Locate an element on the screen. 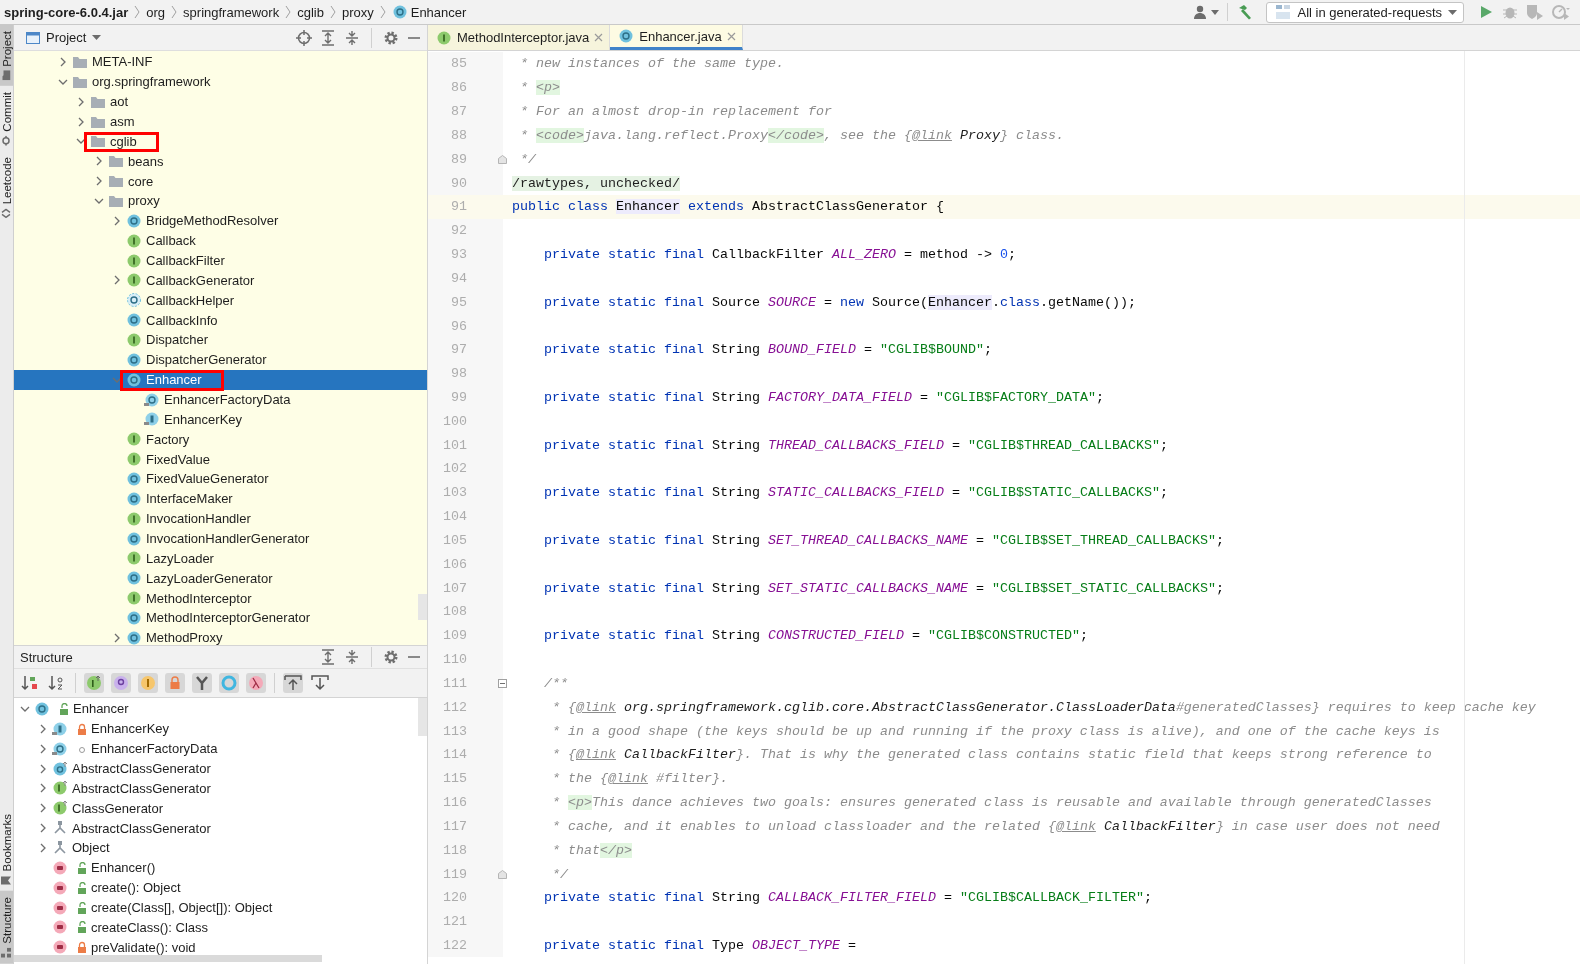 The width and height of the screenshot is (1580, 964). tree-item: cglib is located at coordinates (215, 141).